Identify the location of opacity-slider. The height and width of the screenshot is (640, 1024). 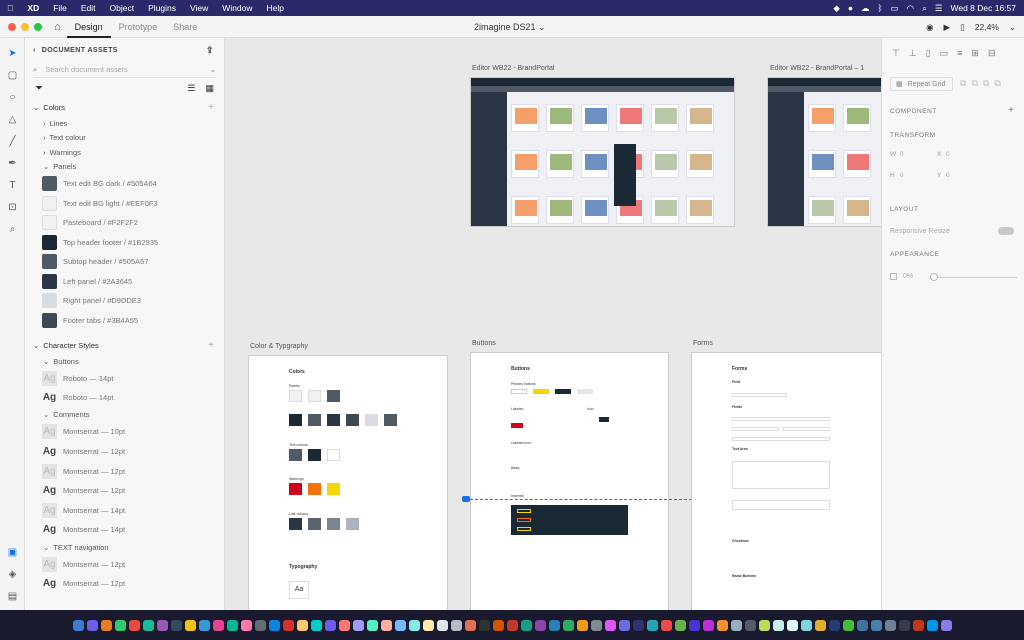
(974, 277).